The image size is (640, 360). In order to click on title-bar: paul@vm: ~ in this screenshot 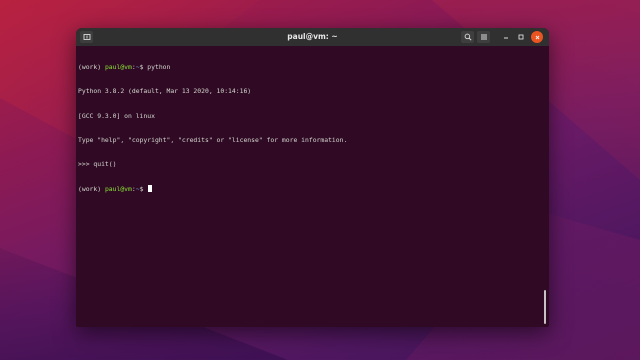, I will do `click(312, 37)`.